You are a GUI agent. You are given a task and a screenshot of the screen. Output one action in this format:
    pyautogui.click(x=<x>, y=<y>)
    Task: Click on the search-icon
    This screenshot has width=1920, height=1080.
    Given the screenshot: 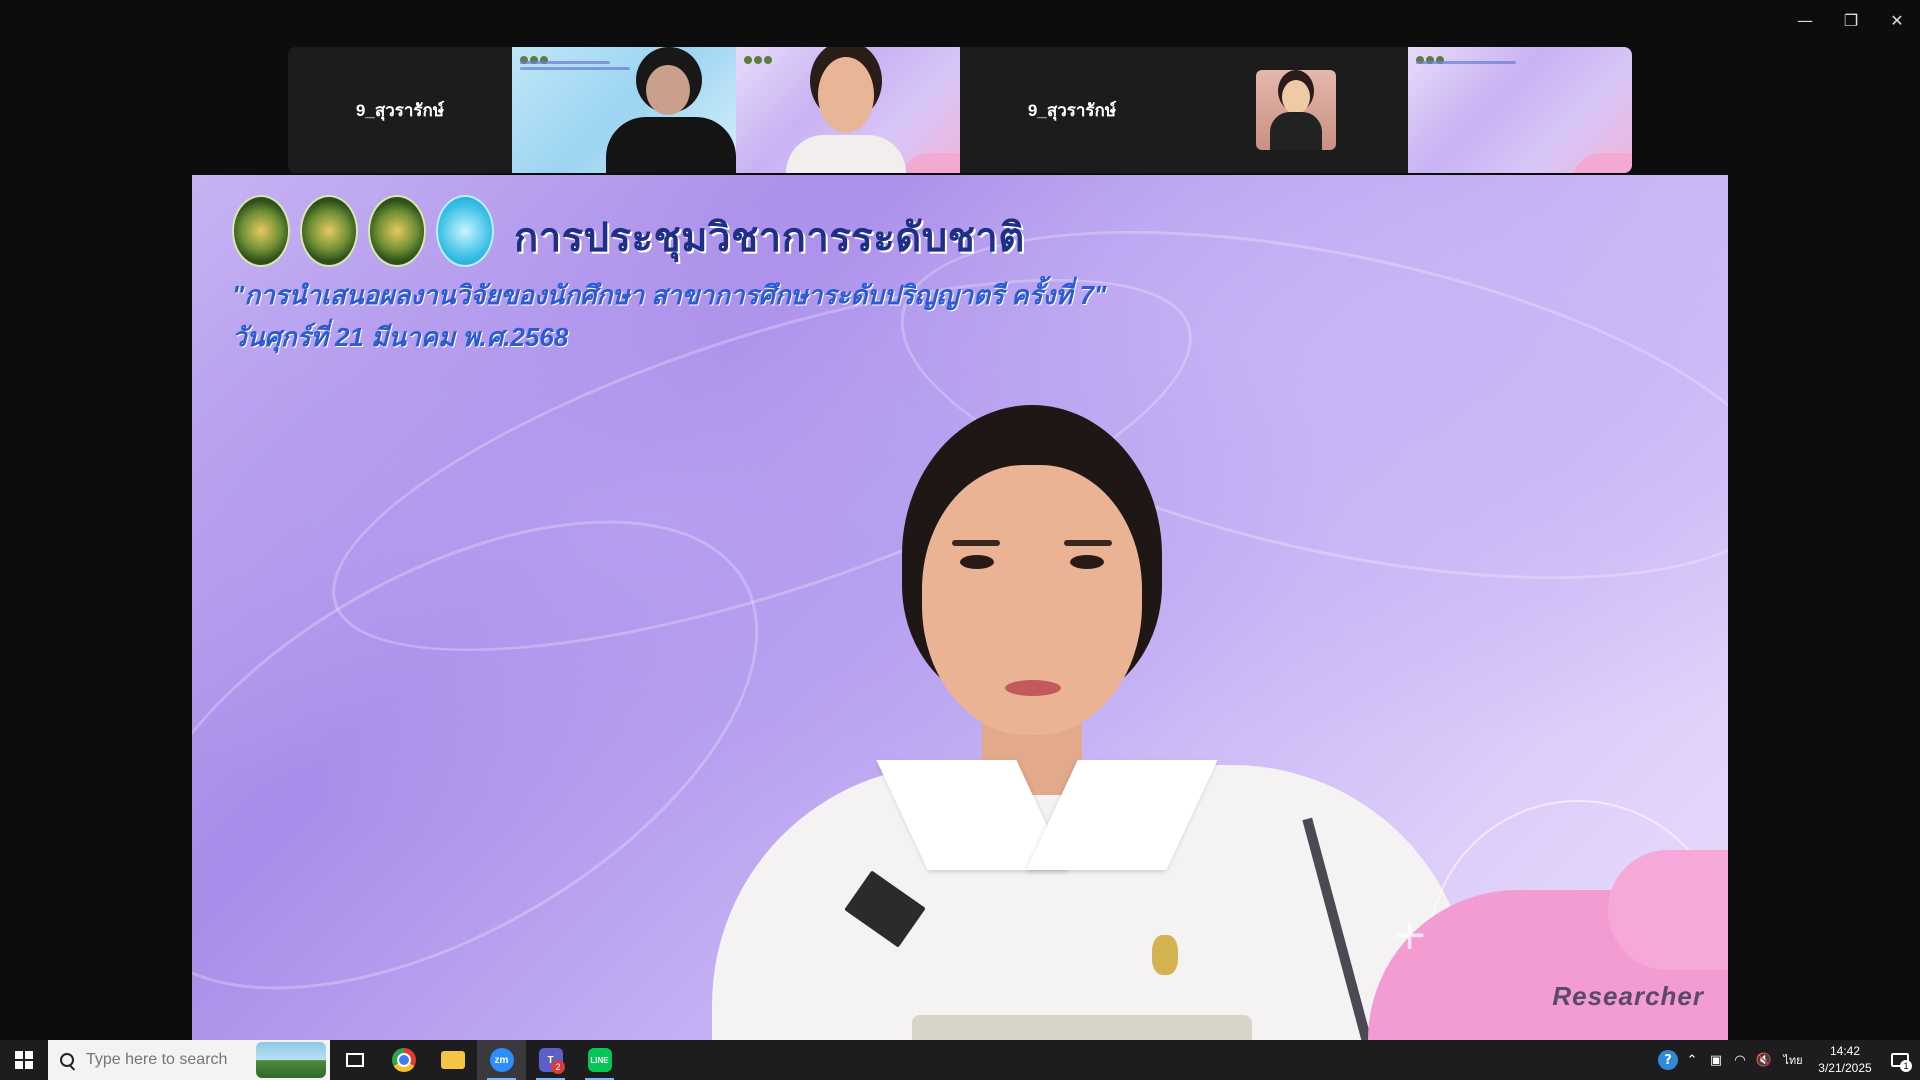 What is the action you would take?
    pyautogui.click(x=67, y=1060)
    